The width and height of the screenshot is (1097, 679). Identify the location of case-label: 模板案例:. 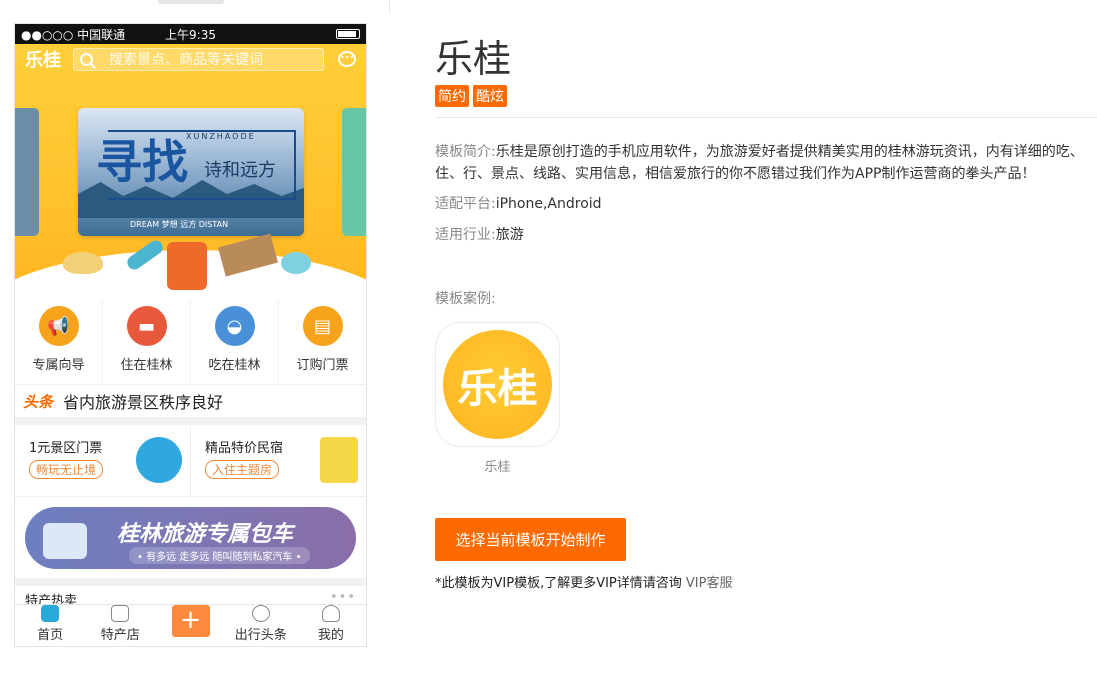
(465, 299).